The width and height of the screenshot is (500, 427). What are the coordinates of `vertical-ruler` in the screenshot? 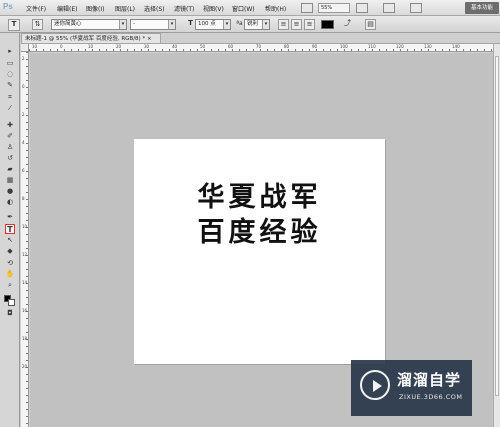 It's located at (25, 239).